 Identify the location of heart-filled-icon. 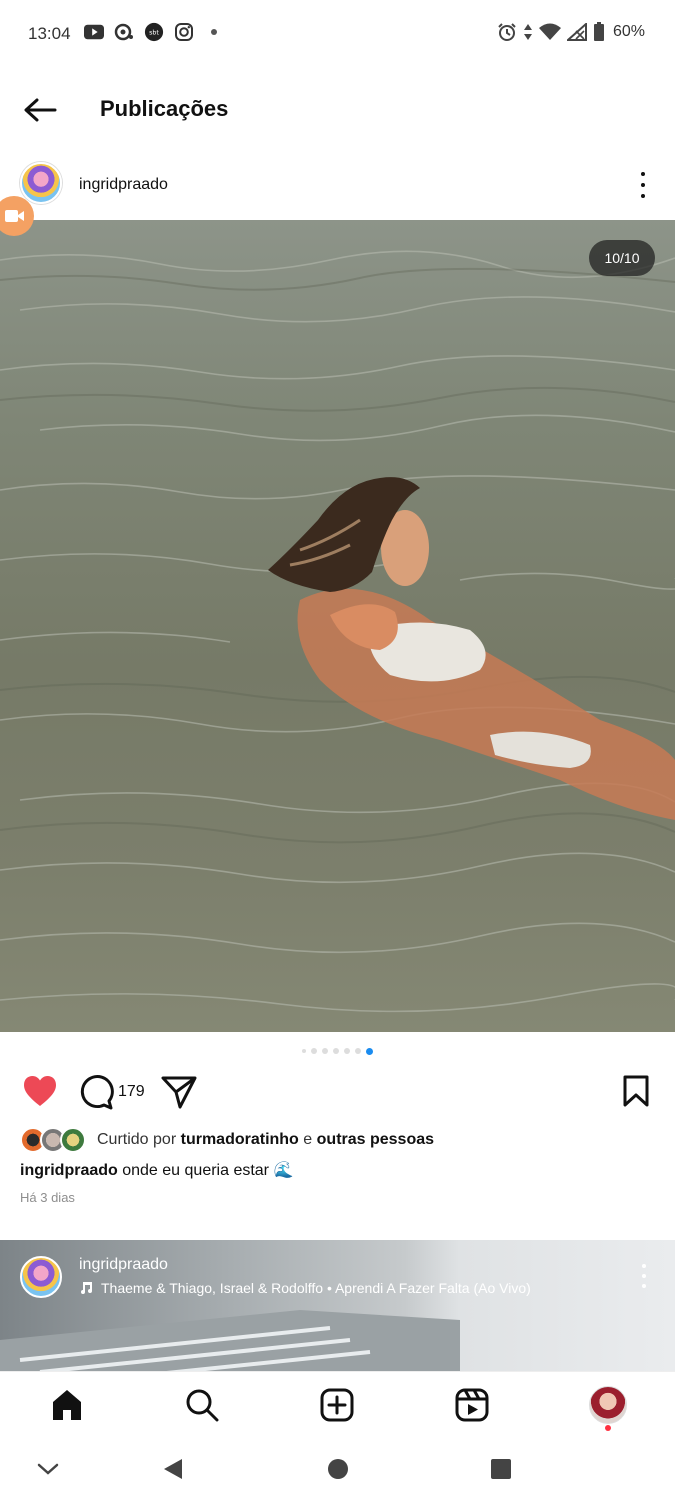
(40, 1091).